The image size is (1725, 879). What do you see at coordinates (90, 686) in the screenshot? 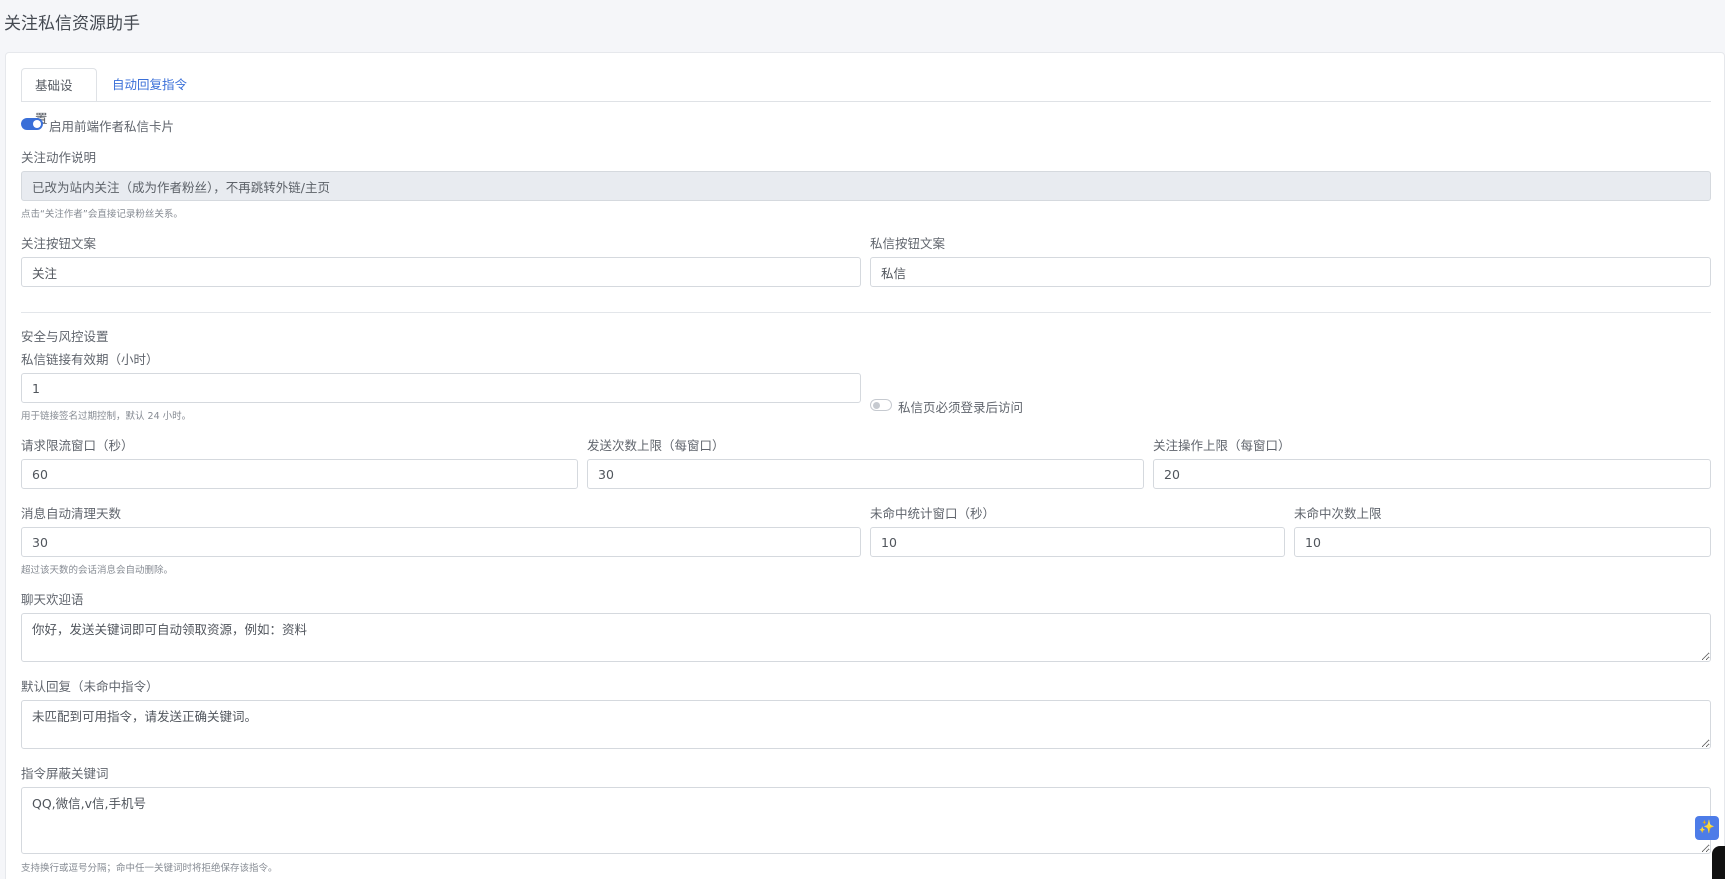
I see `default-reply-label: 默认回复（未命中指令）` at bounding box center [90, 686].